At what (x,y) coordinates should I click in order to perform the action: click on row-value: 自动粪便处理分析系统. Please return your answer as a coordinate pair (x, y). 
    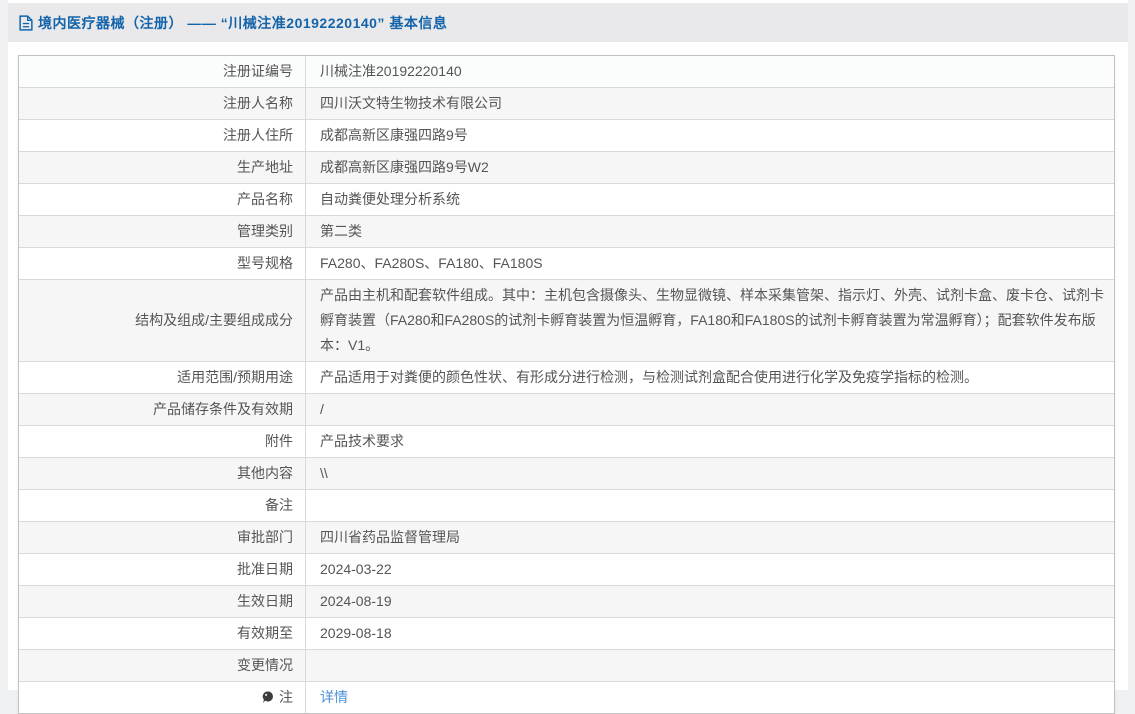
    Looking at the image, I should click on (390, 199).